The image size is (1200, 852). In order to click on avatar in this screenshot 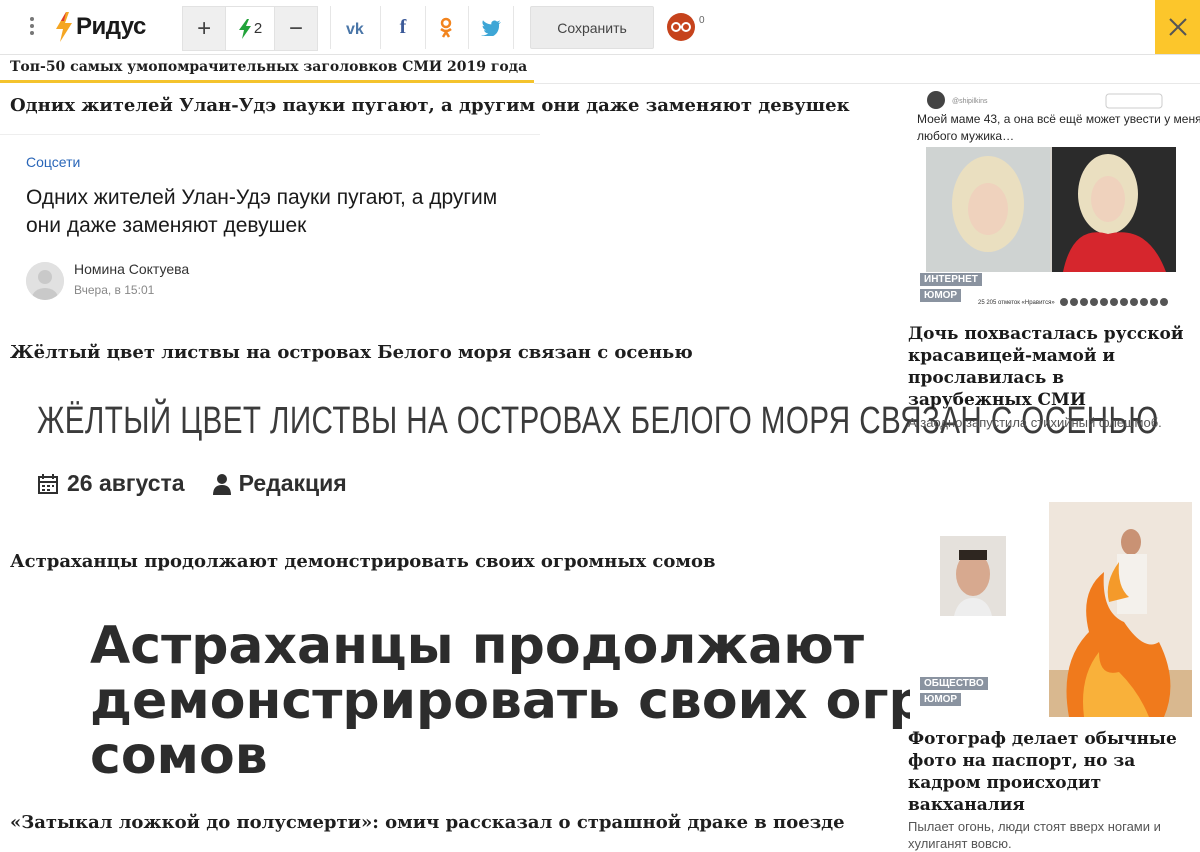, I will do `click(45, 281)`.